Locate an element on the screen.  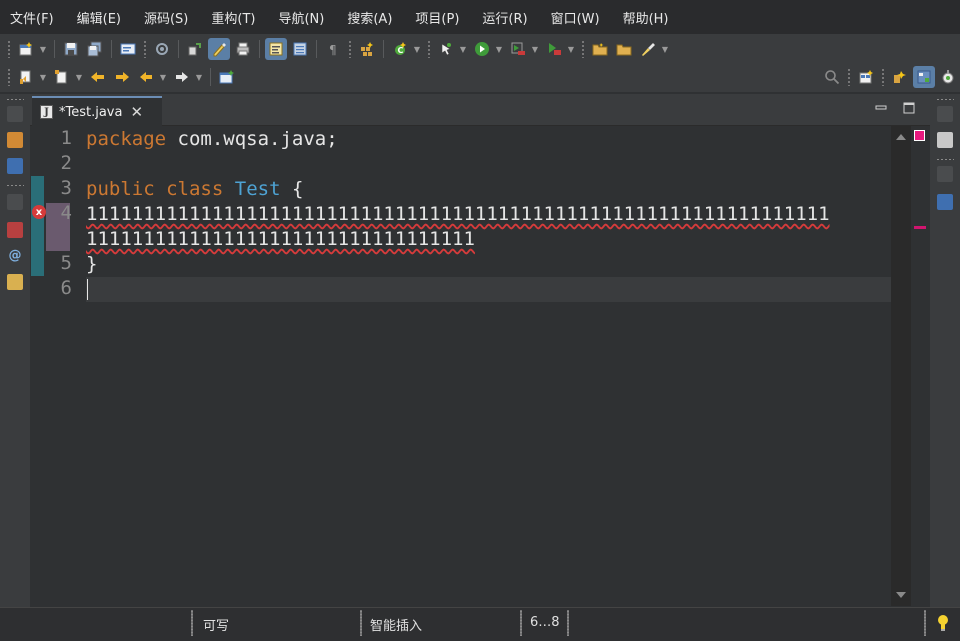
type-hierarchy-icon is located at coordinates (15, 166).